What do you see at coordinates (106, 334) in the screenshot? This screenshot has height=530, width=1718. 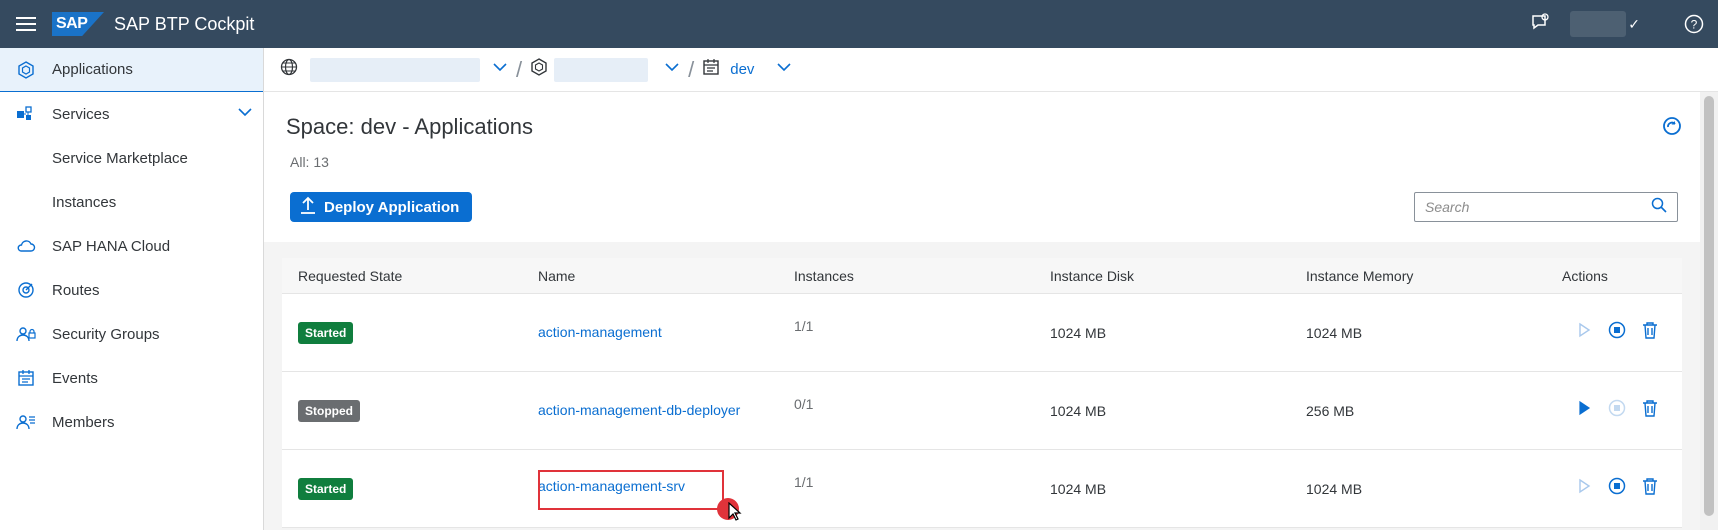 I see `sidebar-item-label: Security Groups` at bounding box center [106, 334].